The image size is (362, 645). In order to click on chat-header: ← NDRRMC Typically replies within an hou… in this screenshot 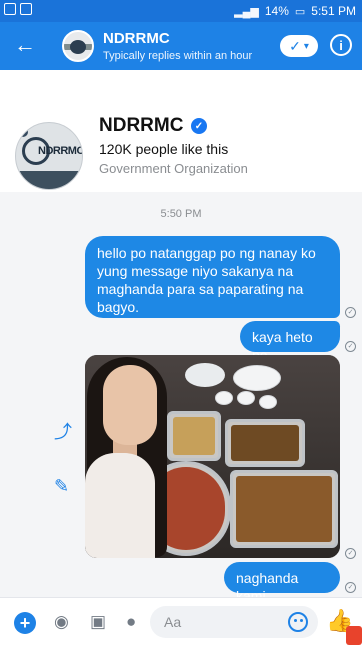, I will do `click(181, 46)`.